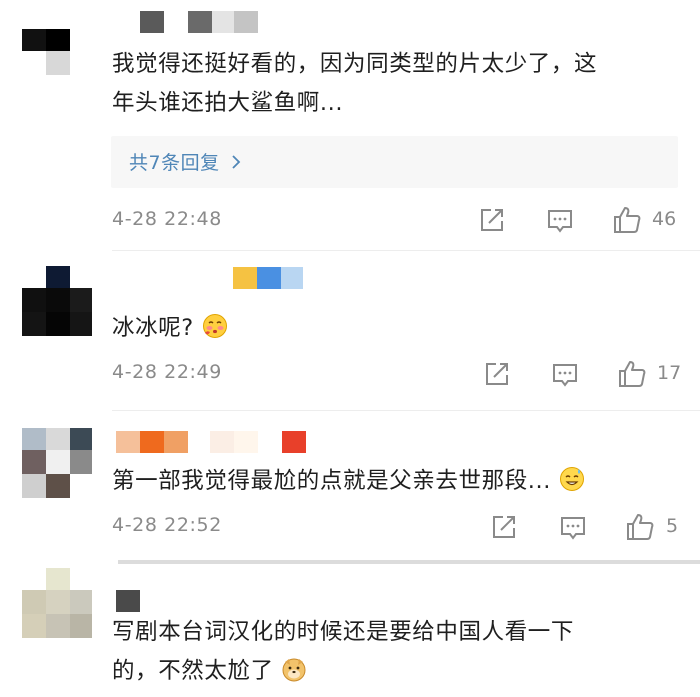 The width and height of the screenshot is (700, 697). What do you see at coordinates (394, 162) in the screenshot?
I see `replies-panel: 共7条回复` at bounding box center [394, 162].